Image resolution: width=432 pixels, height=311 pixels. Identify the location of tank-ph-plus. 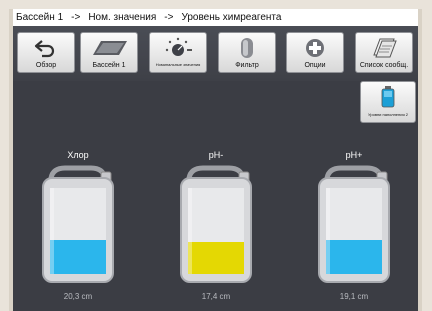
(354, 224).